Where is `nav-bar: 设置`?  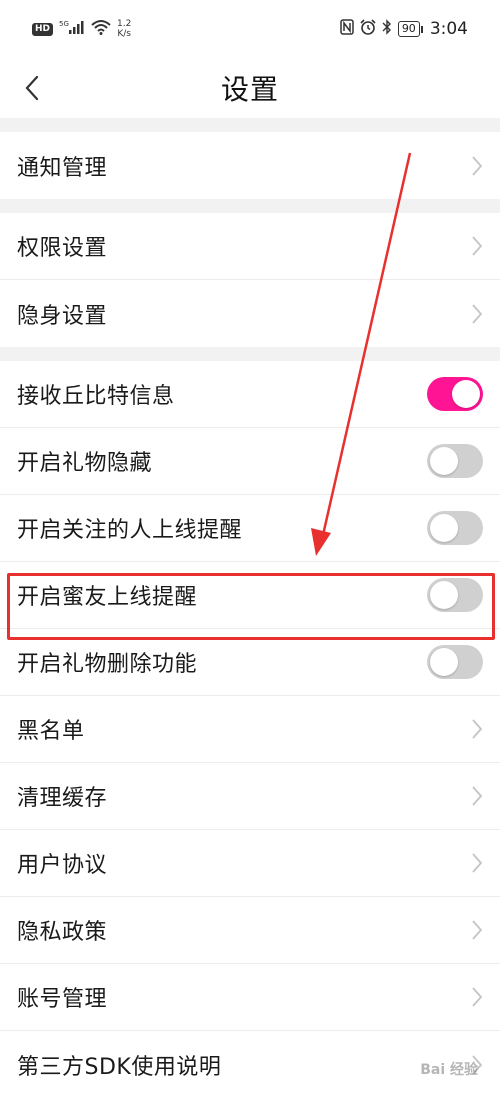
nav-bar: 设置 is located at coordinates (250, 88).